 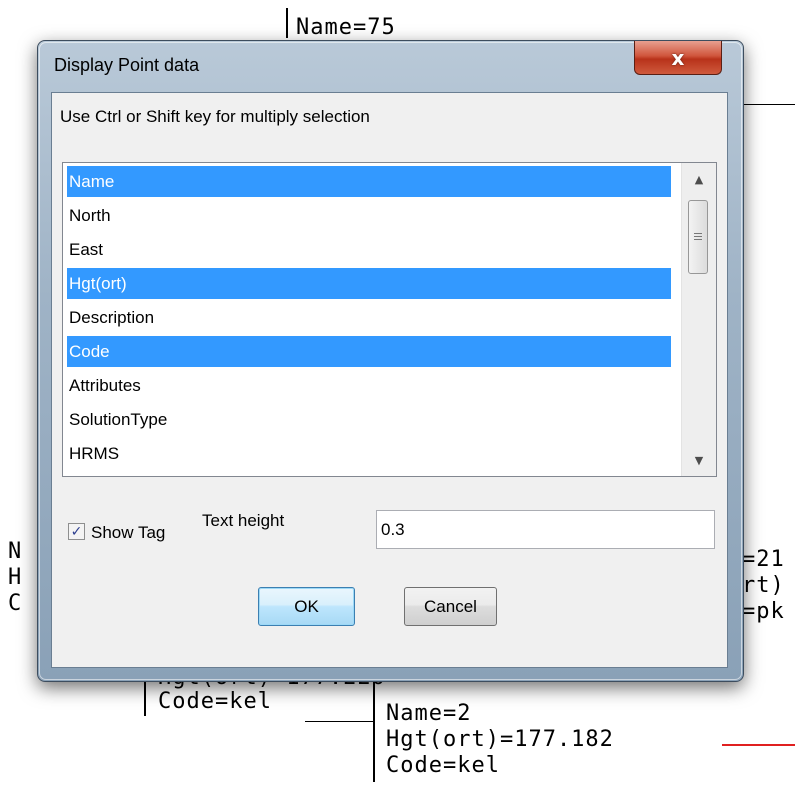 I want to click on cad-label: N, so click(x=15, y=551).